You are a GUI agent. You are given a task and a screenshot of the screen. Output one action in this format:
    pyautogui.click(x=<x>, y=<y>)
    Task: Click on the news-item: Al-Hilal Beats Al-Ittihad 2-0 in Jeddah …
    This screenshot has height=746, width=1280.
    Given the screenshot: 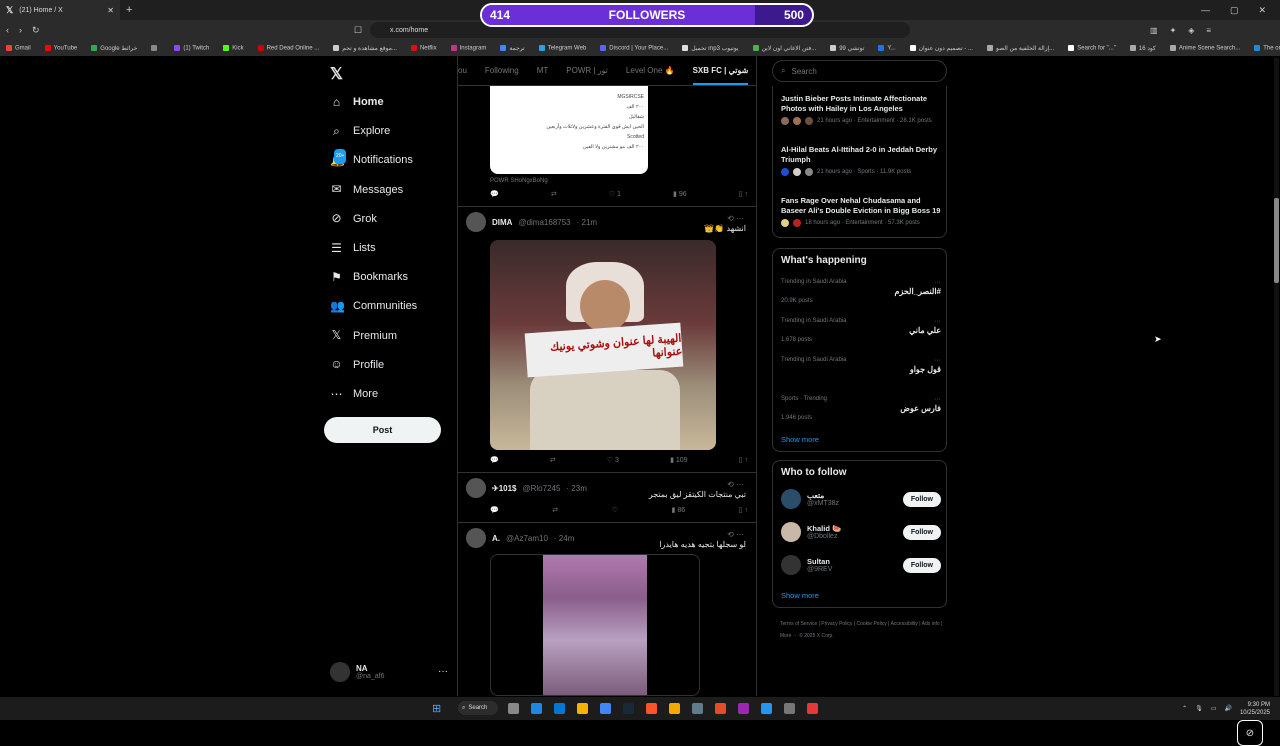 What is the action you would take?
    pyautogui.click(x=861, y=160)
    